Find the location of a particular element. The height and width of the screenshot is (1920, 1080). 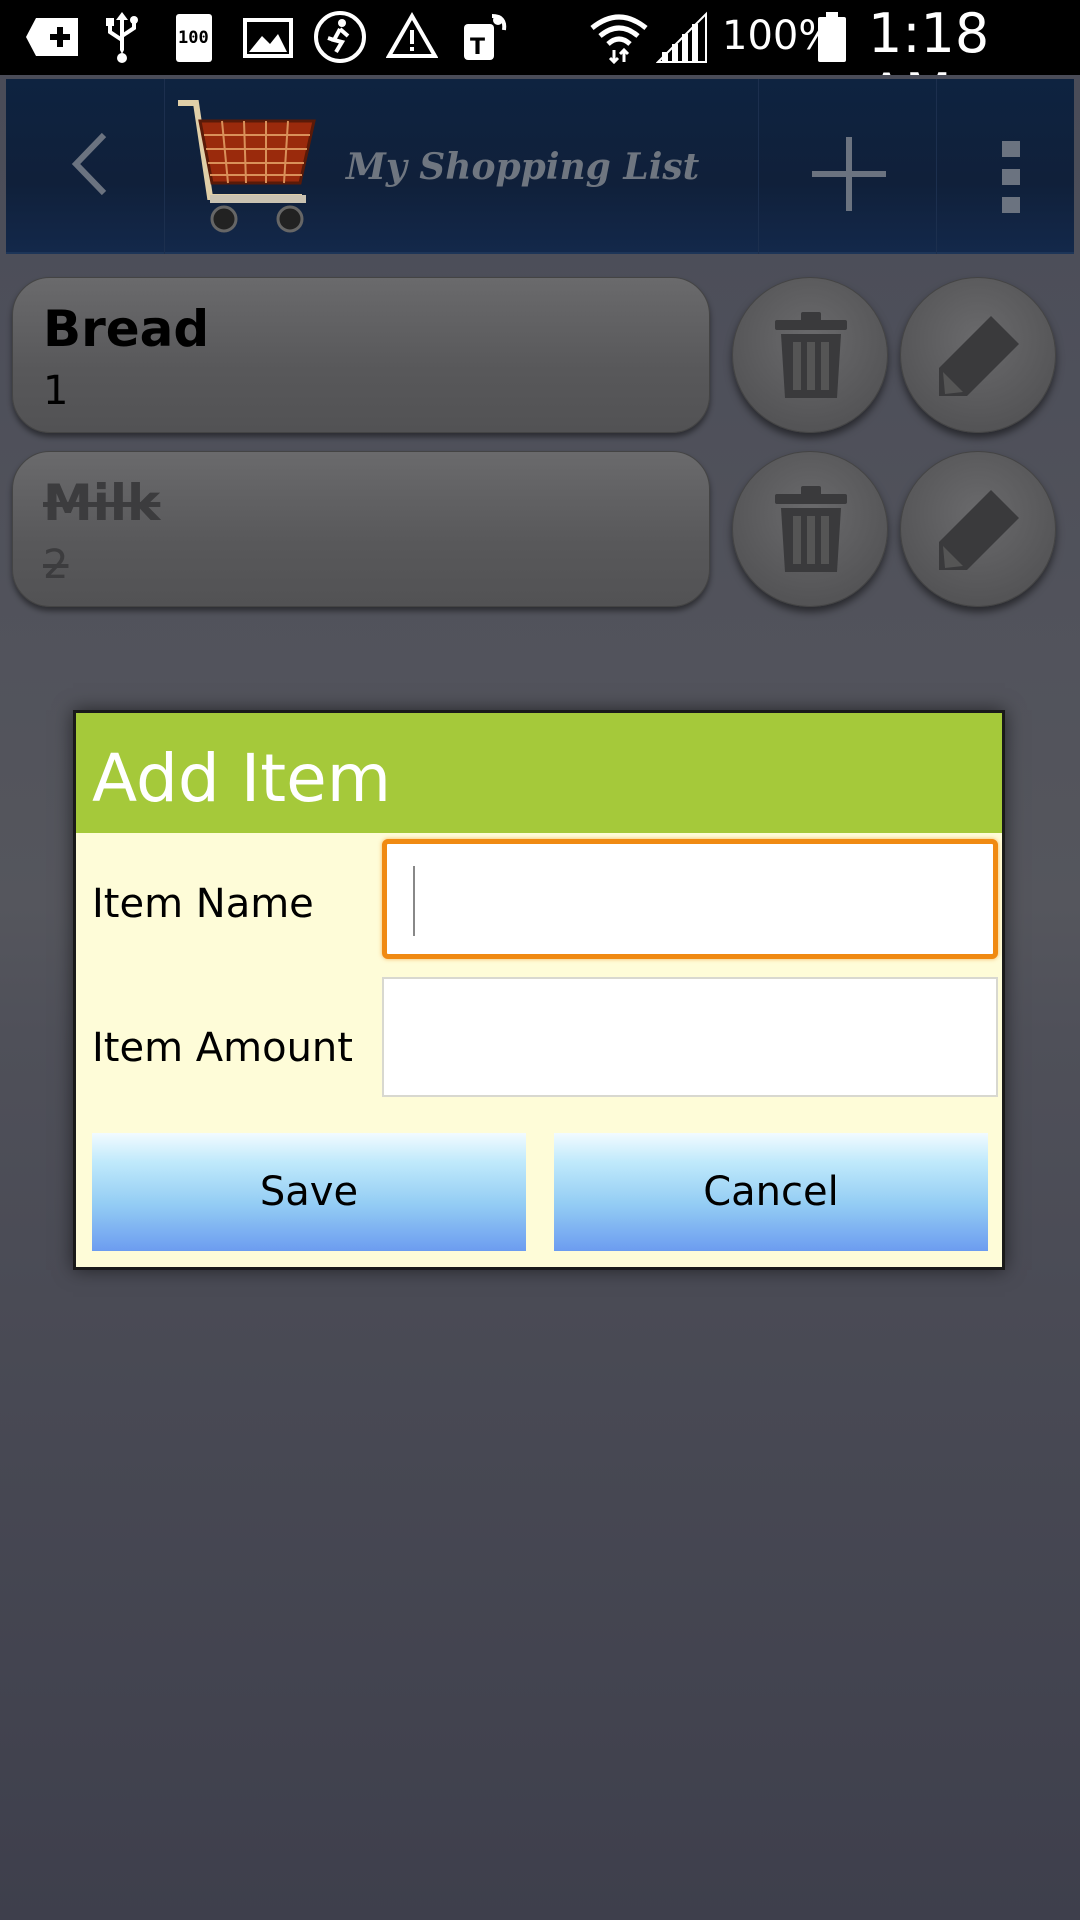

list-item: Bread 1 is located at coordinates (361, 355).